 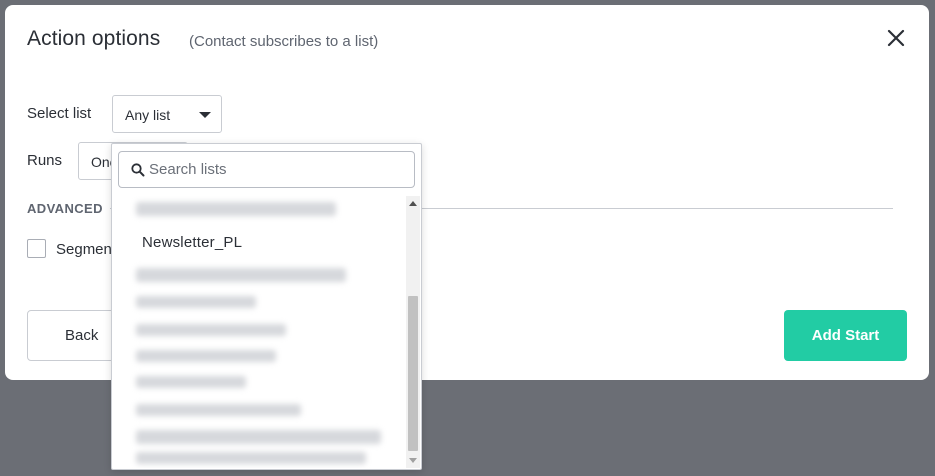 I want to click on add-start-button: Add Start, so click(x=845, y=335).